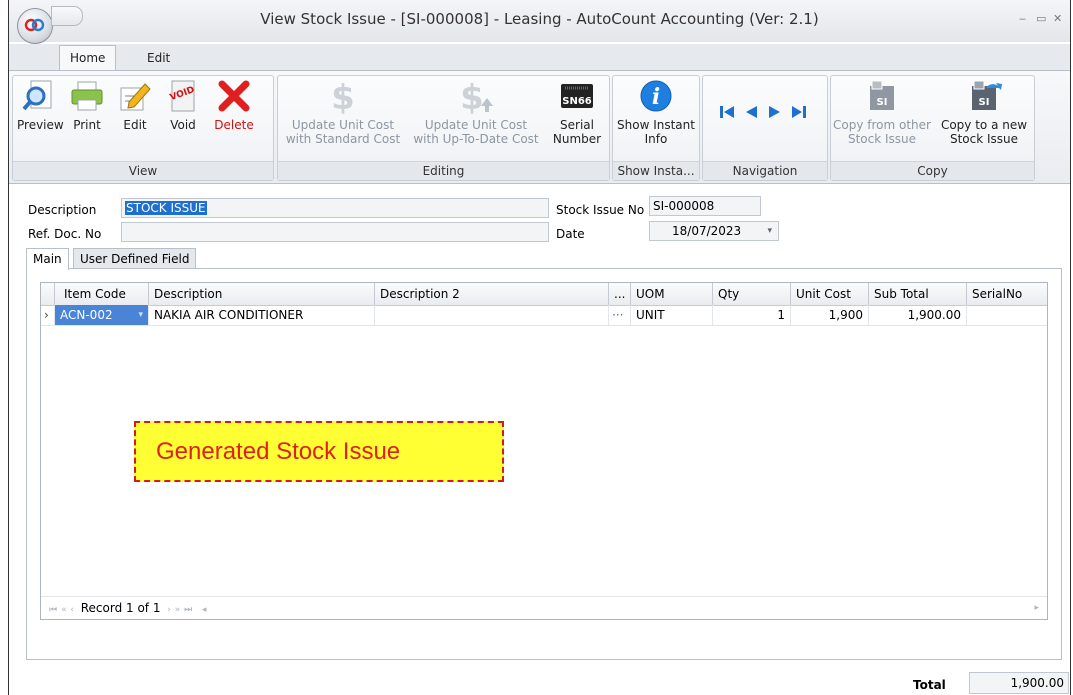 The image size is (1073, 695). I want to click on tab-user-defined-field: User Defined Field, so click(135, 258).